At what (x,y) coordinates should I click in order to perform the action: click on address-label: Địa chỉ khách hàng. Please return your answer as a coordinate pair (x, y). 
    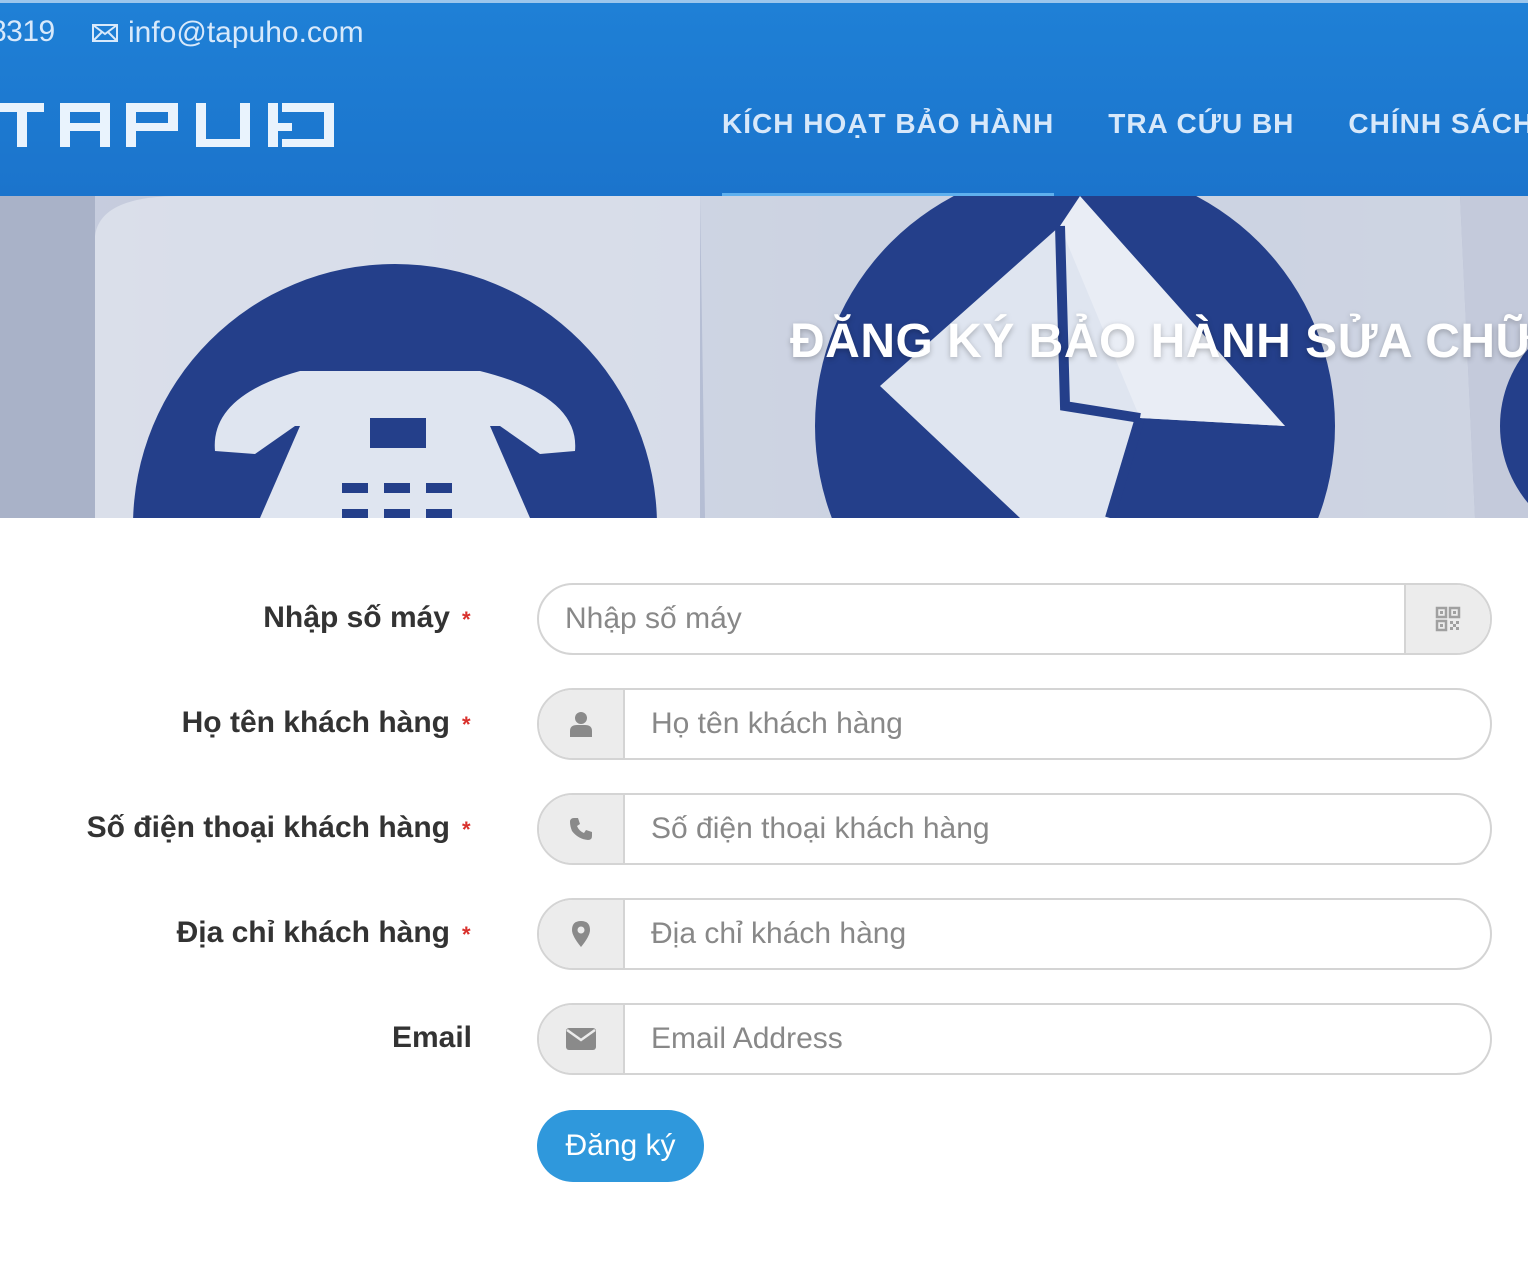
    Looking at the image, I should click on (313, 932).